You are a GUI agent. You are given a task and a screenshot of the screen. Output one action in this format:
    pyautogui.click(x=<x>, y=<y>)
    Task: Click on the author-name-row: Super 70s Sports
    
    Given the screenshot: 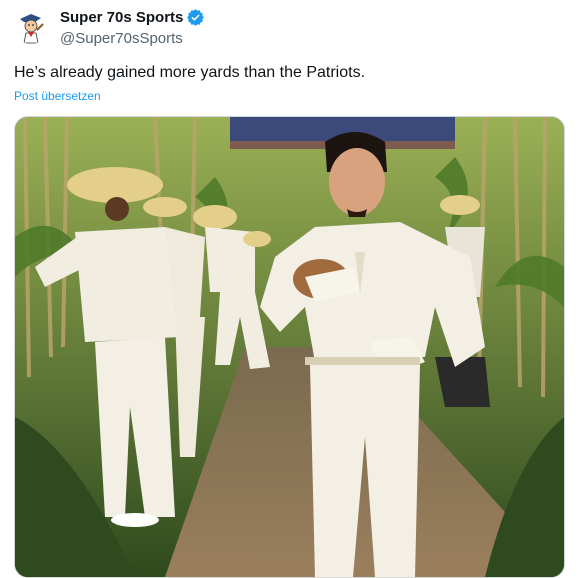 What is the action you would take?
    pyautogui.click(x=132, y=17)
    